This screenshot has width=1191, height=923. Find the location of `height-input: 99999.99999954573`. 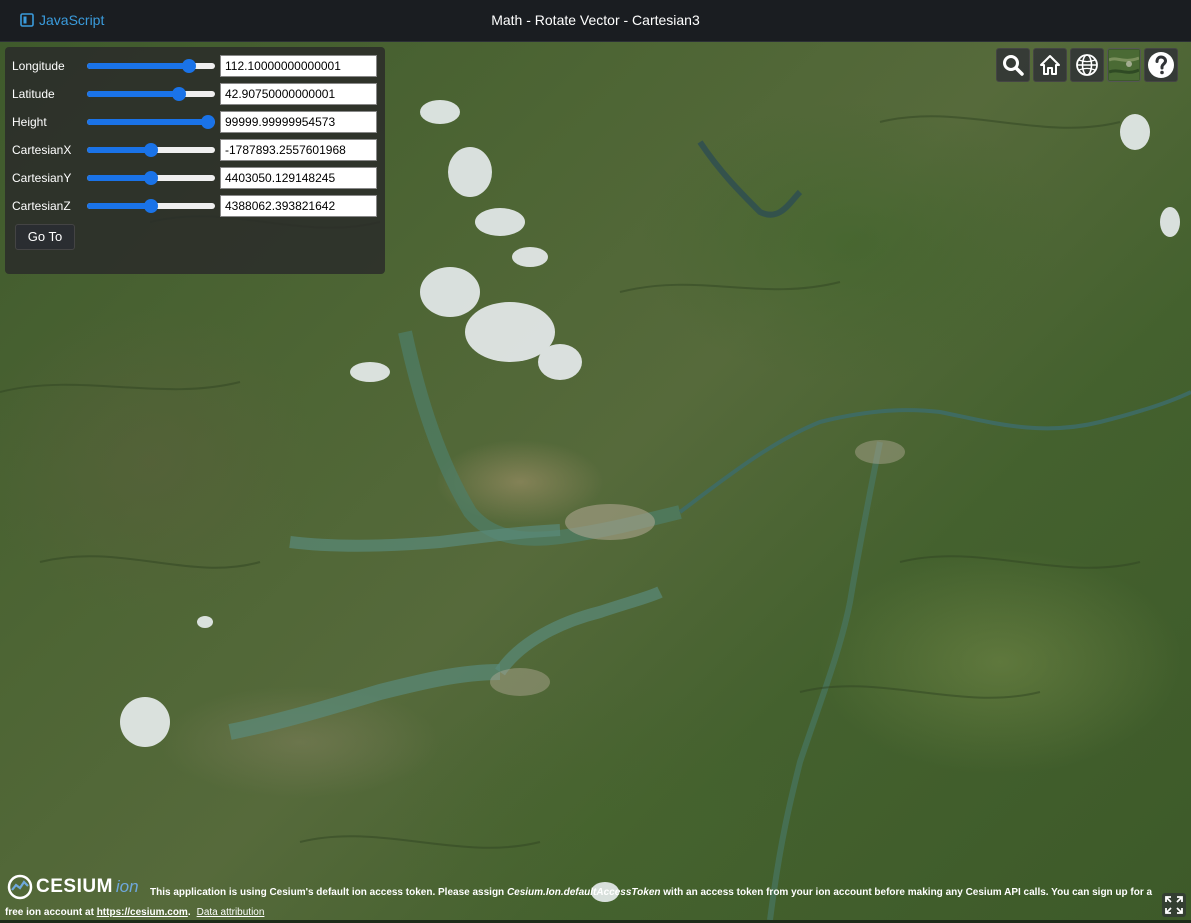

height-input: 99999.99999954573 is located at coordinates (298, 122).